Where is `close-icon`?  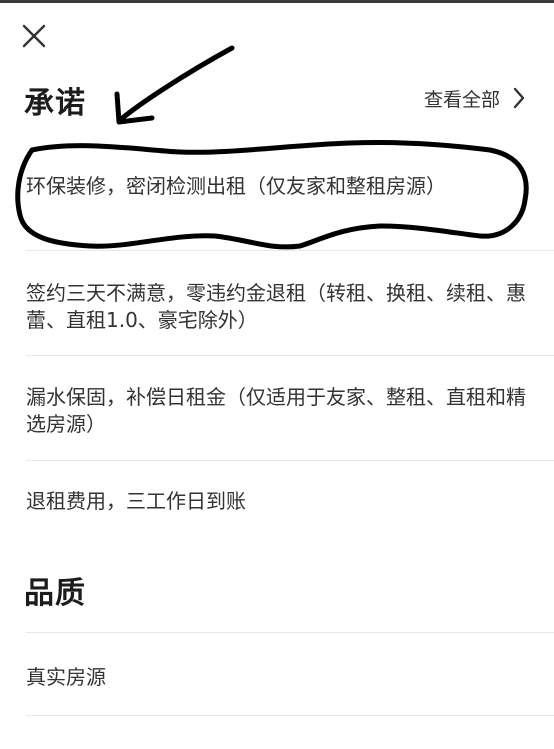 close-icon is located at coordinates (34, 36).